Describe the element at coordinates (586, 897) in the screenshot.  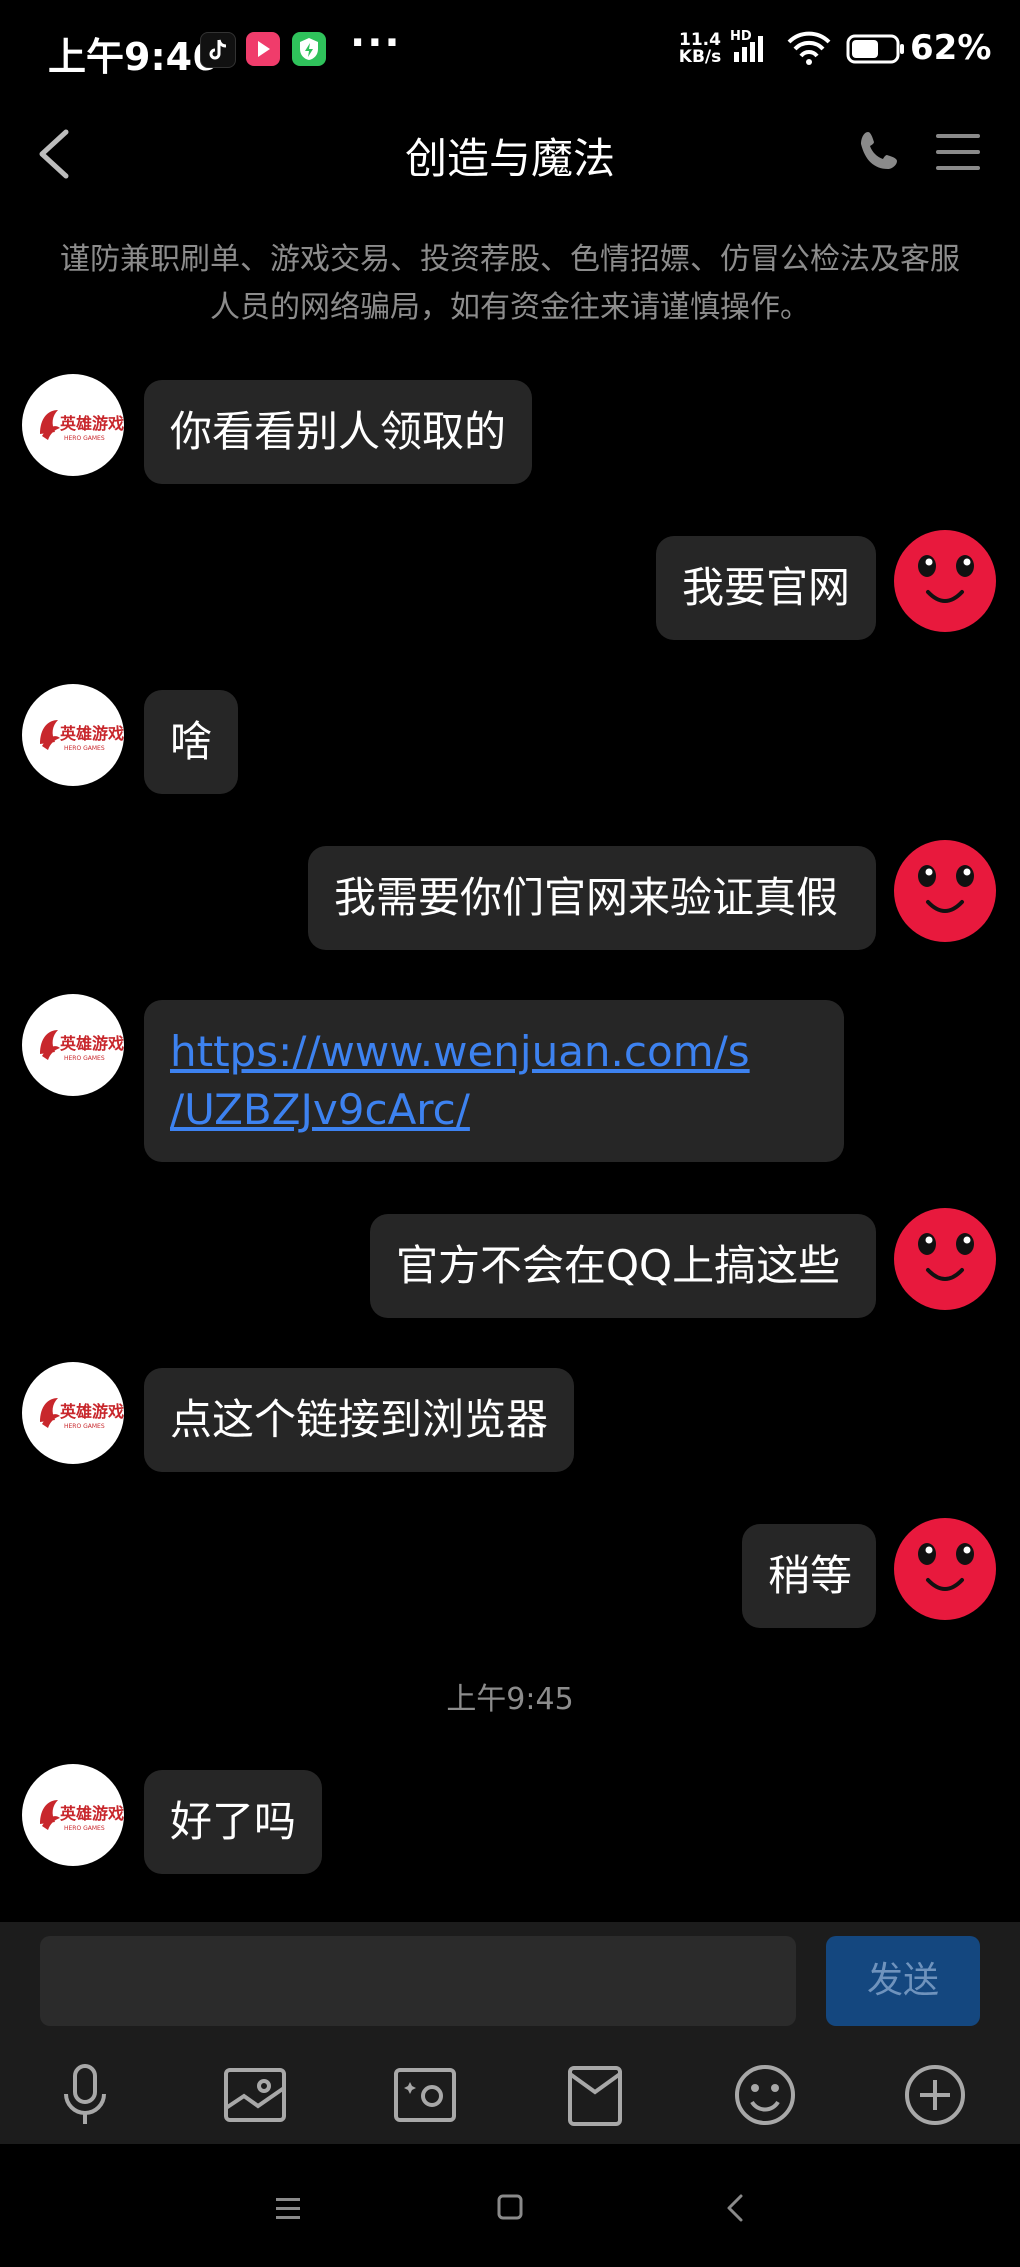
I see `message-text: 我需要你们官网来验证真假` at that location.